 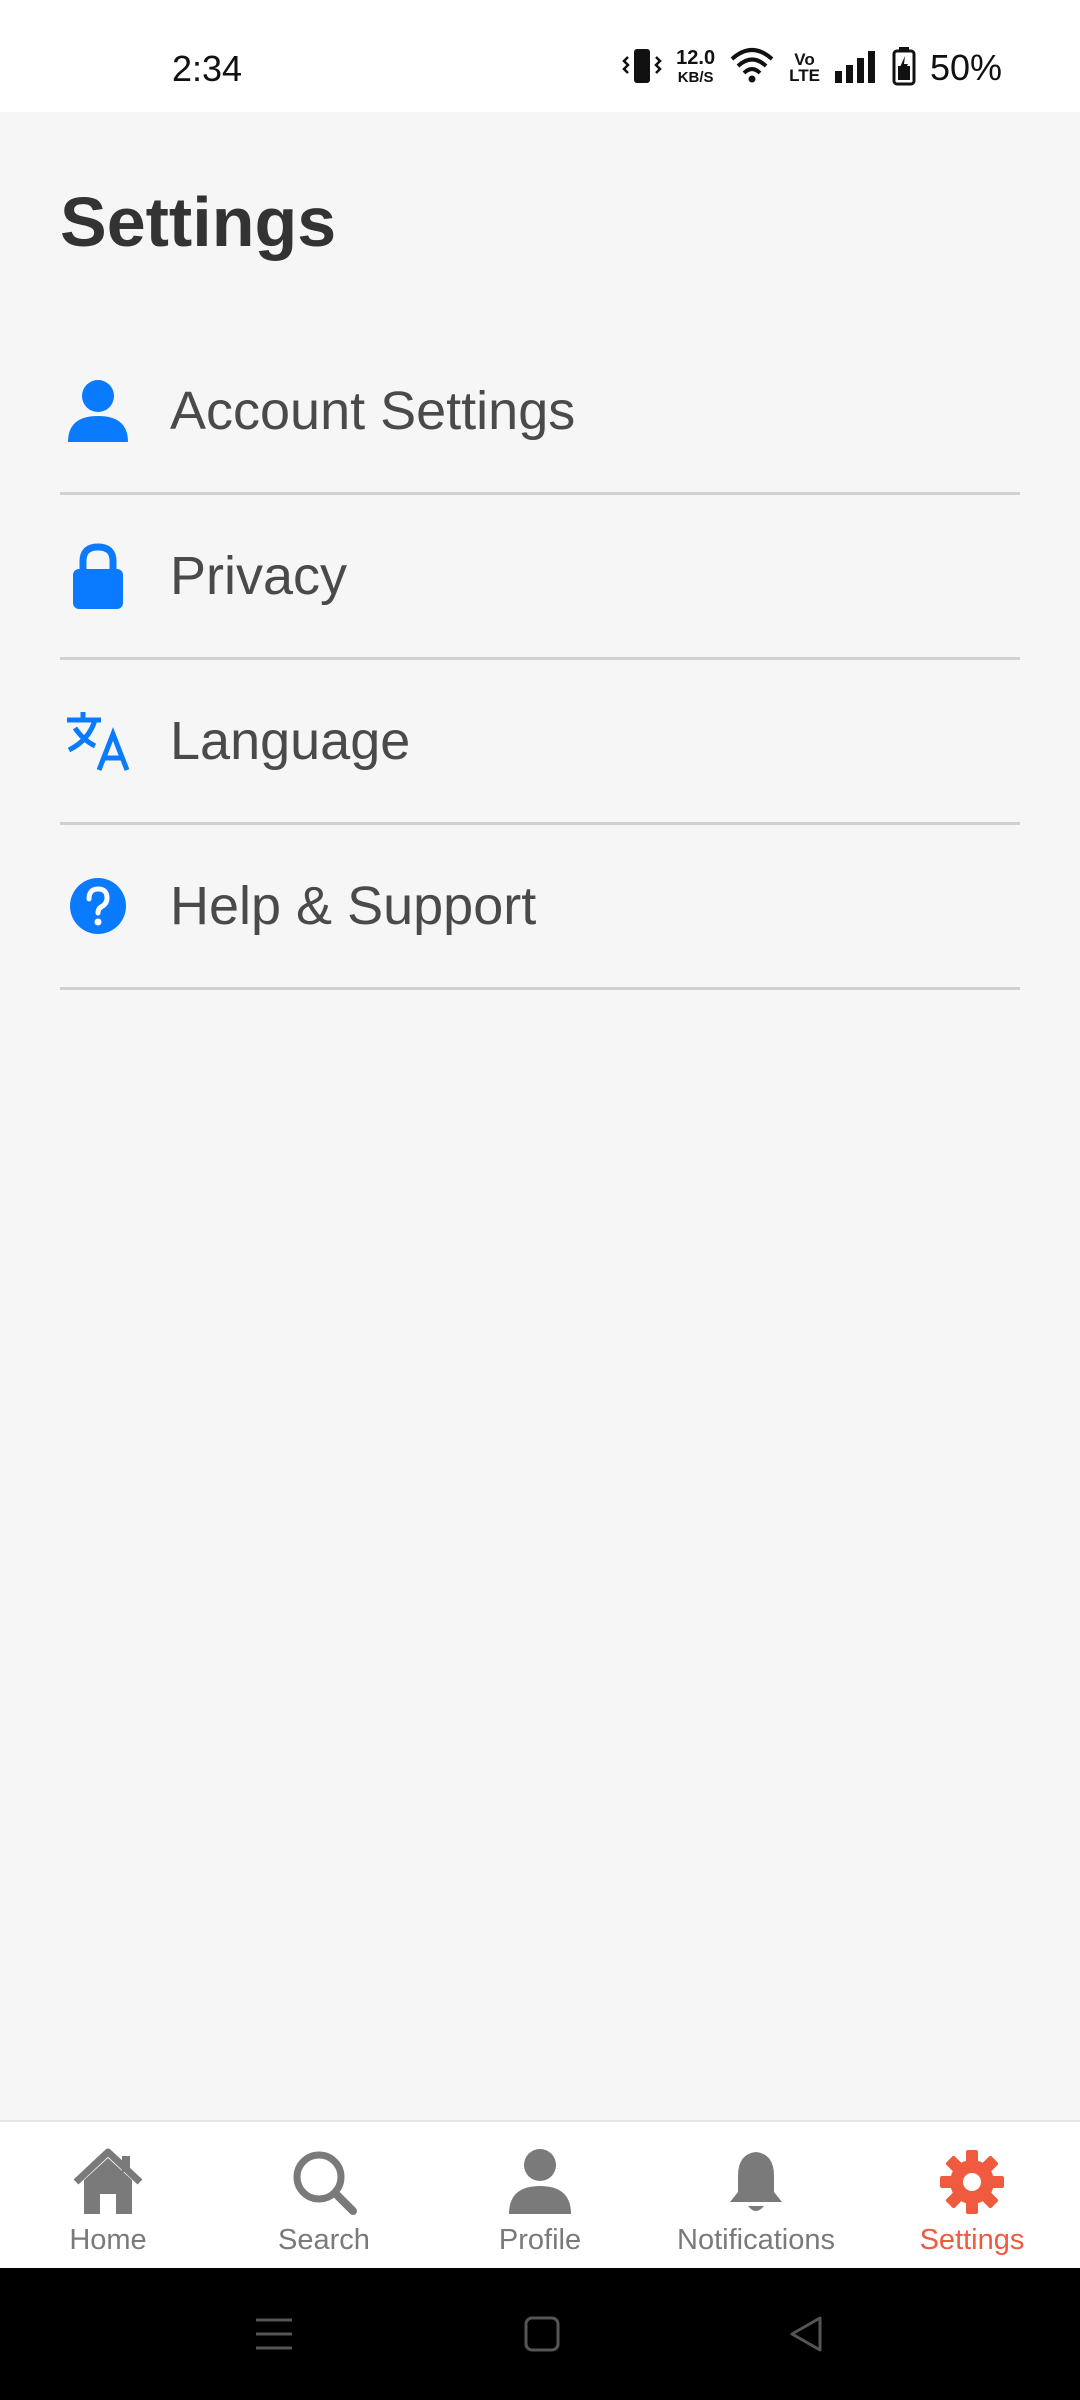 I want to click on help-circle-icon, so click(x=98, y=906).